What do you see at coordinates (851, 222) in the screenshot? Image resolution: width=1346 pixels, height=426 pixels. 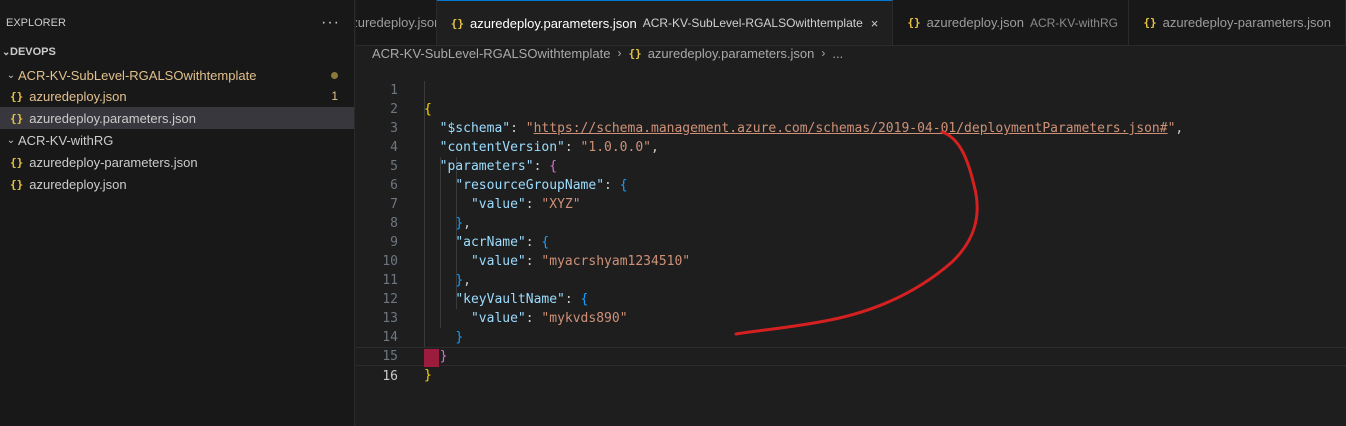 I see `code-line: 8 "acrName": {` at bounding box center [851, 222].